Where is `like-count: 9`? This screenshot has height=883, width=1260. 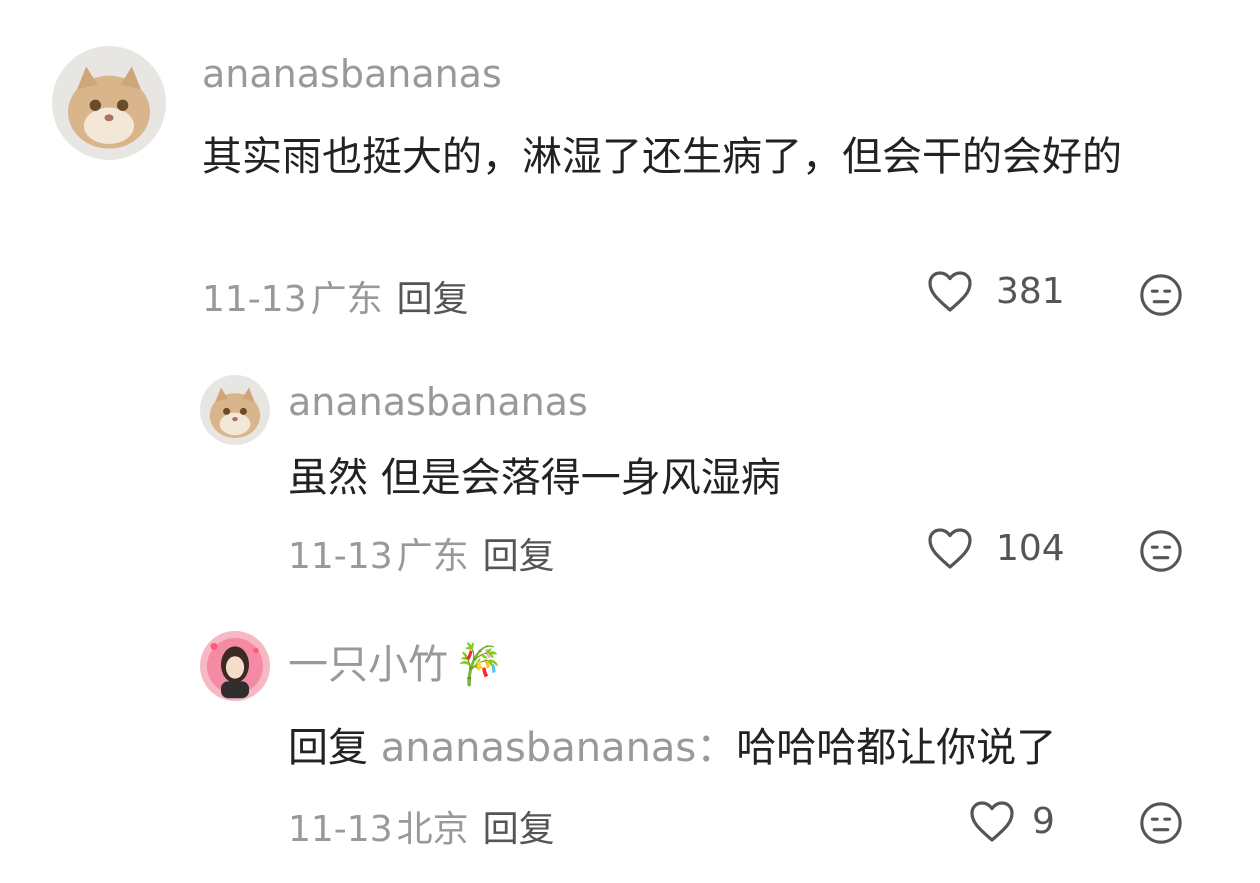
like-count: 9 is located at coordinates (1043, 821).